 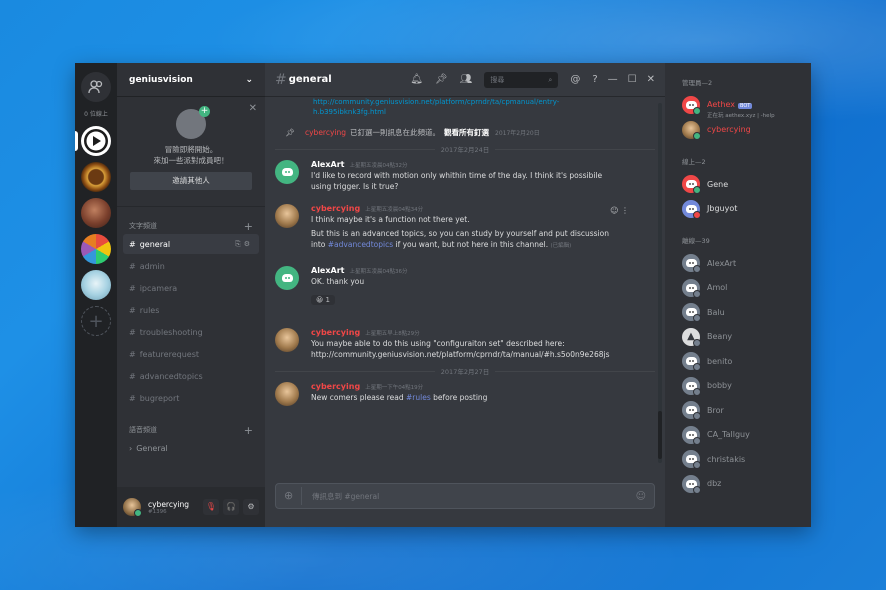 I want to click on server-anime, so click(x=96, y=285).